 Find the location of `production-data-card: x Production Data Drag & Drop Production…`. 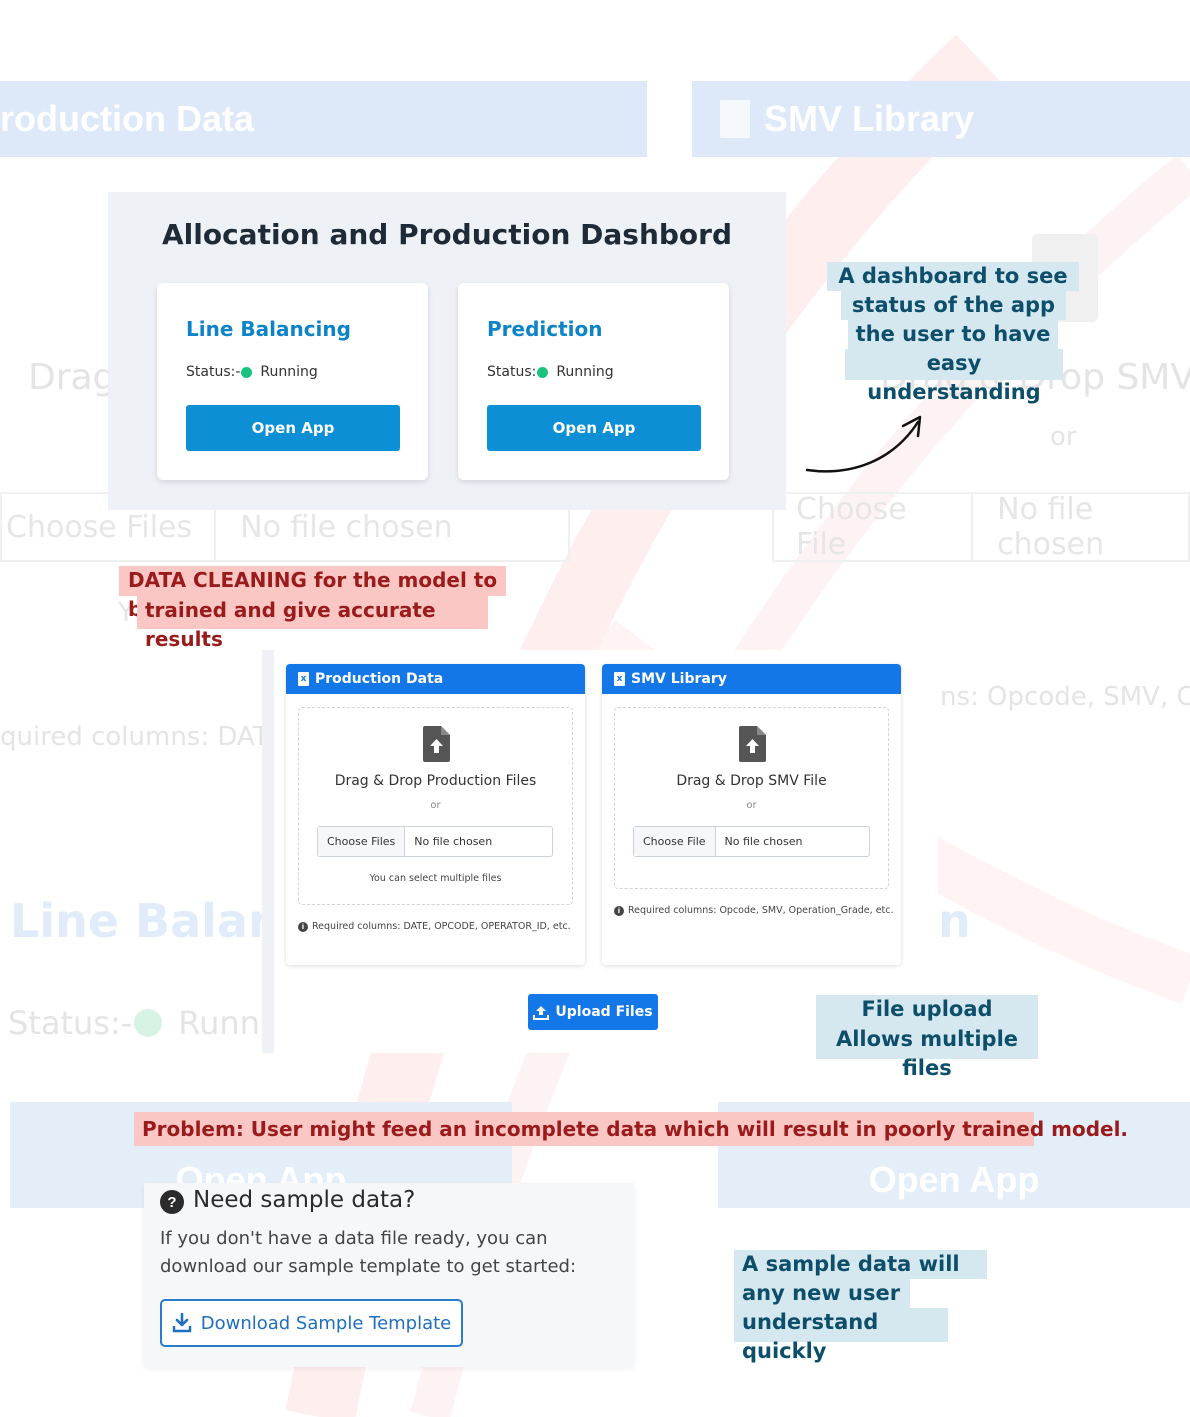

production-data-card: x Production Data Drag & Drop Production… is located at coordinates (435, 814).